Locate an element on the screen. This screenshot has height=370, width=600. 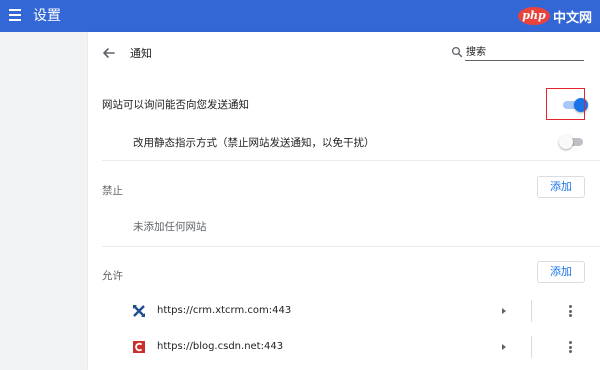
site-url: https://crm.xtcrm.com:443 is located at coordinates (224, 310).